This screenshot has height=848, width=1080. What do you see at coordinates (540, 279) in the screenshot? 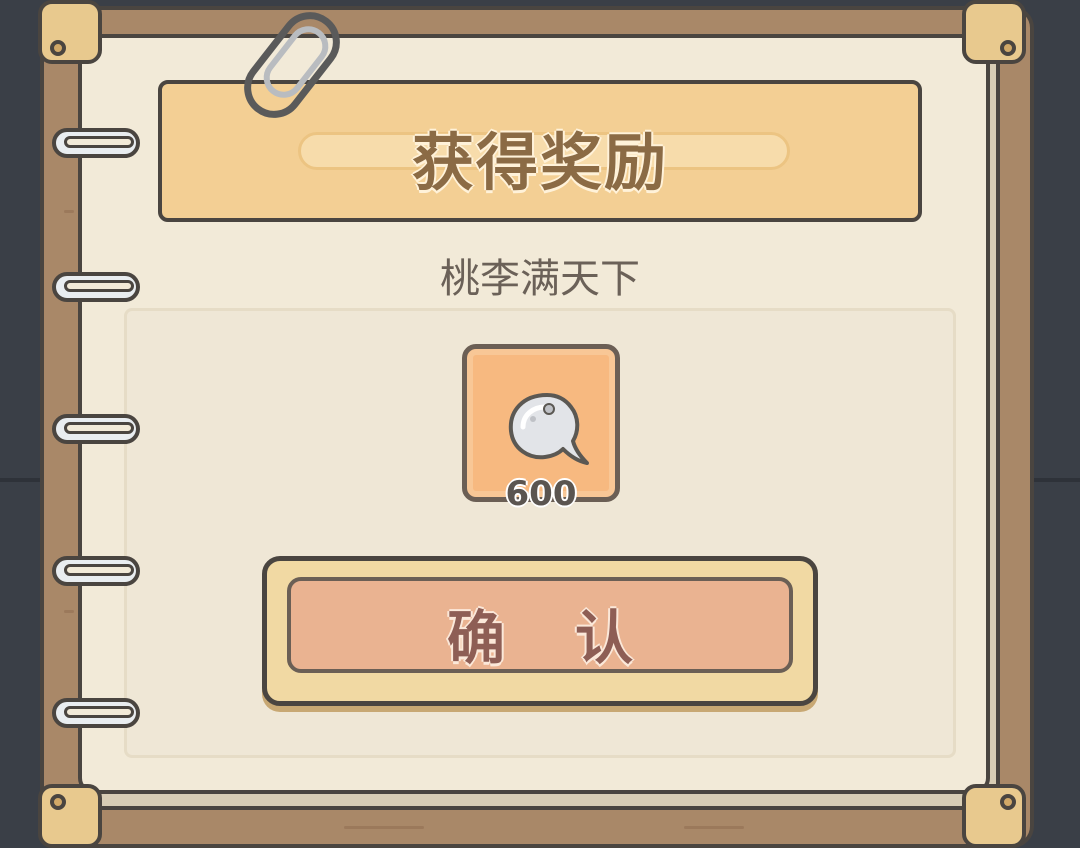
I see `reward-source-title: 桃李满天下` at bounding box center [540, 279].